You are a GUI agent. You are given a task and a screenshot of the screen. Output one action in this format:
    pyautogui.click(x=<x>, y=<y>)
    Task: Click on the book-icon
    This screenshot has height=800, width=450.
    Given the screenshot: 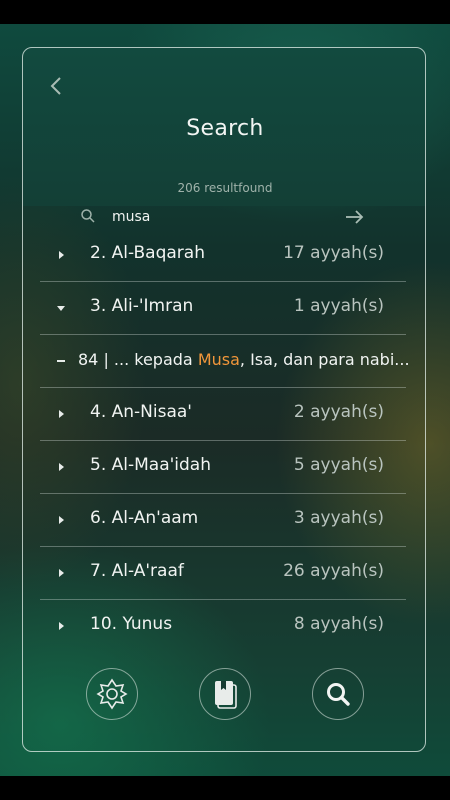 What is the action you would take?
    pyautogui.click(x=226, y=695)
    